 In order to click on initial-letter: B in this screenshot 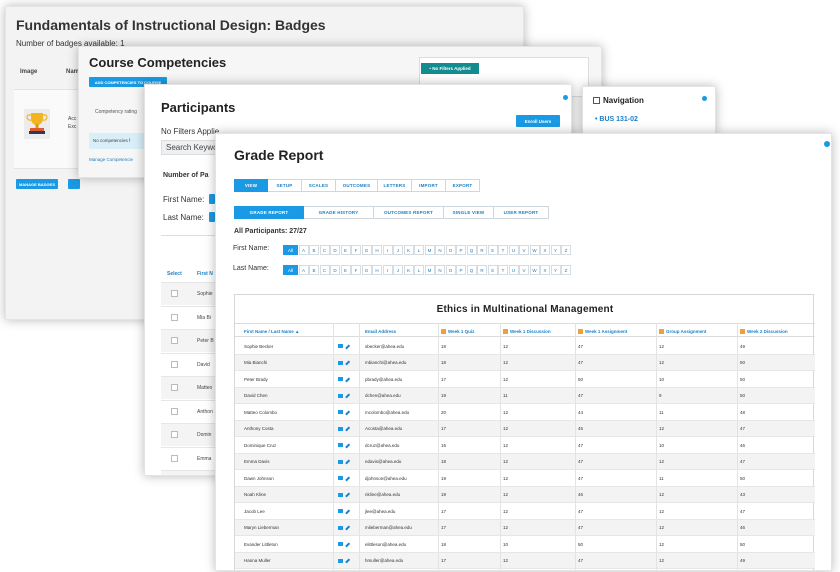, I will do `click(314, 270)`.